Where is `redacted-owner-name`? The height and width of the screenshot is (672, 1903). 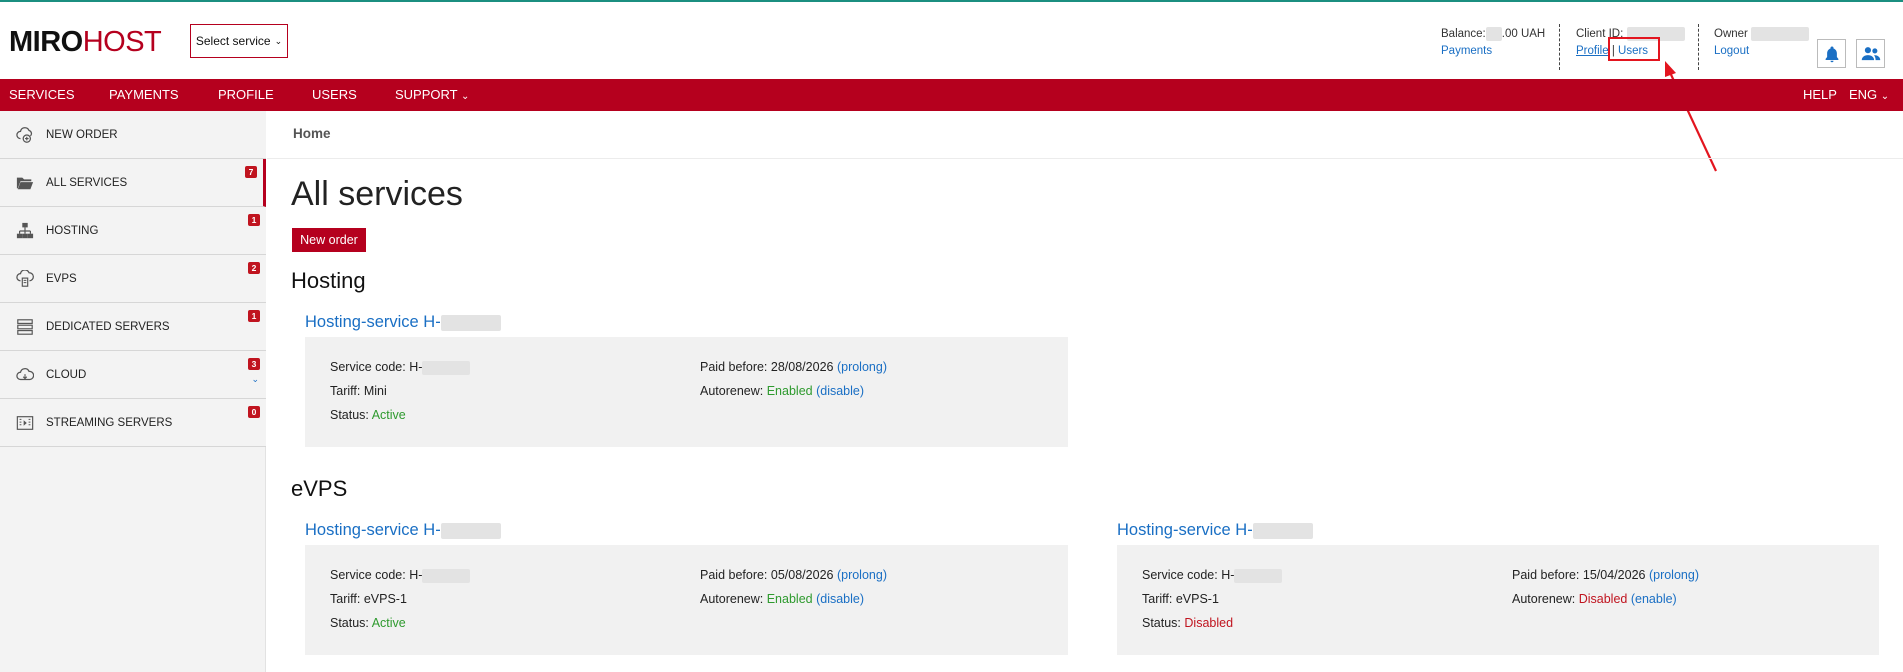 redacted-owner-name is located at coordinates (1780, 33).